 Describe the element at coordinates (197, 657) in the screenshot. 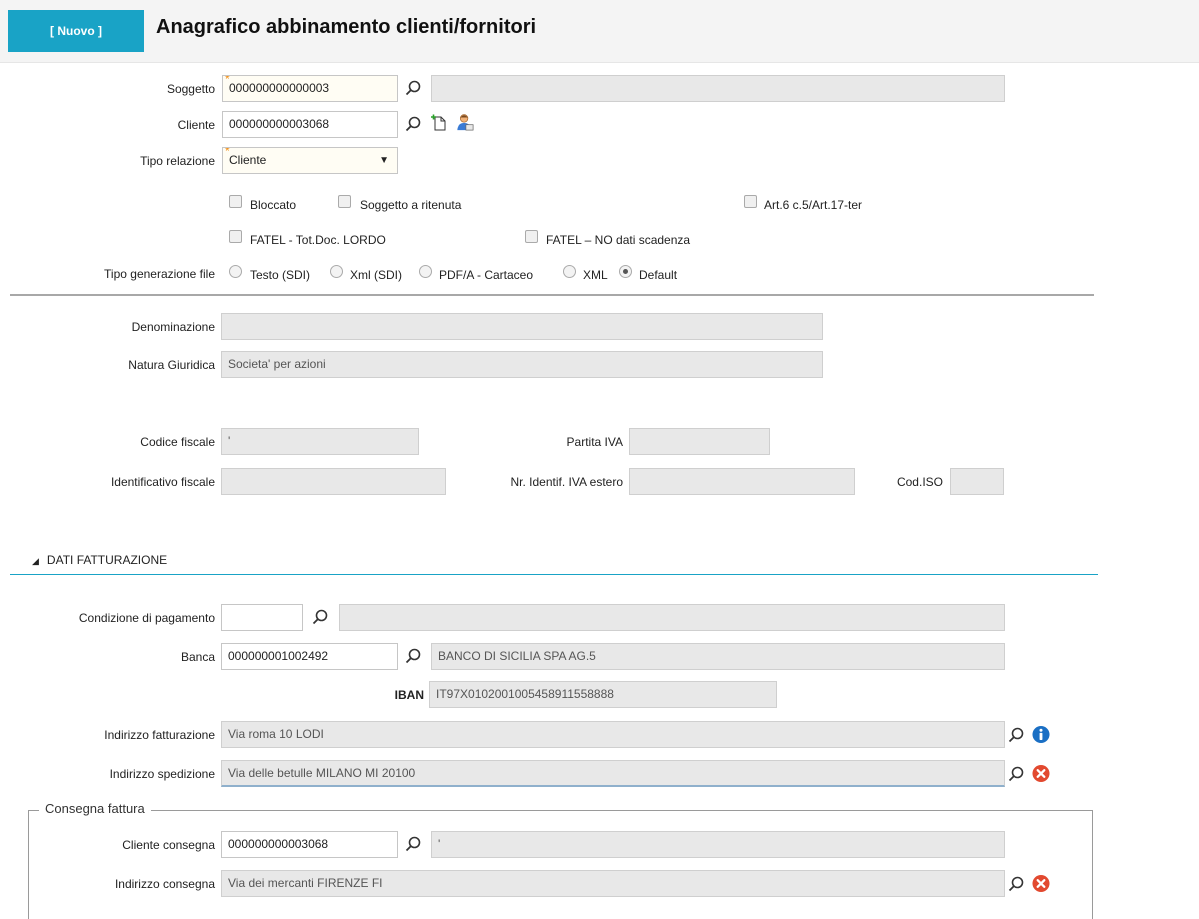

I see `banca-label: Banca` at that location.